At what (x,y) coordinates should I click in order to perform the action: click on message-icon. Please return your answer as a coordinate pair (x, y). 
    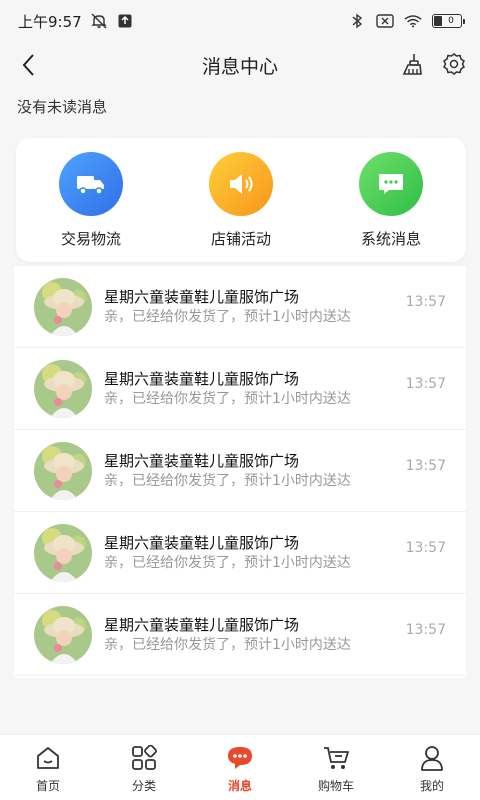
    Looking at the image, I should click on (240, 758).